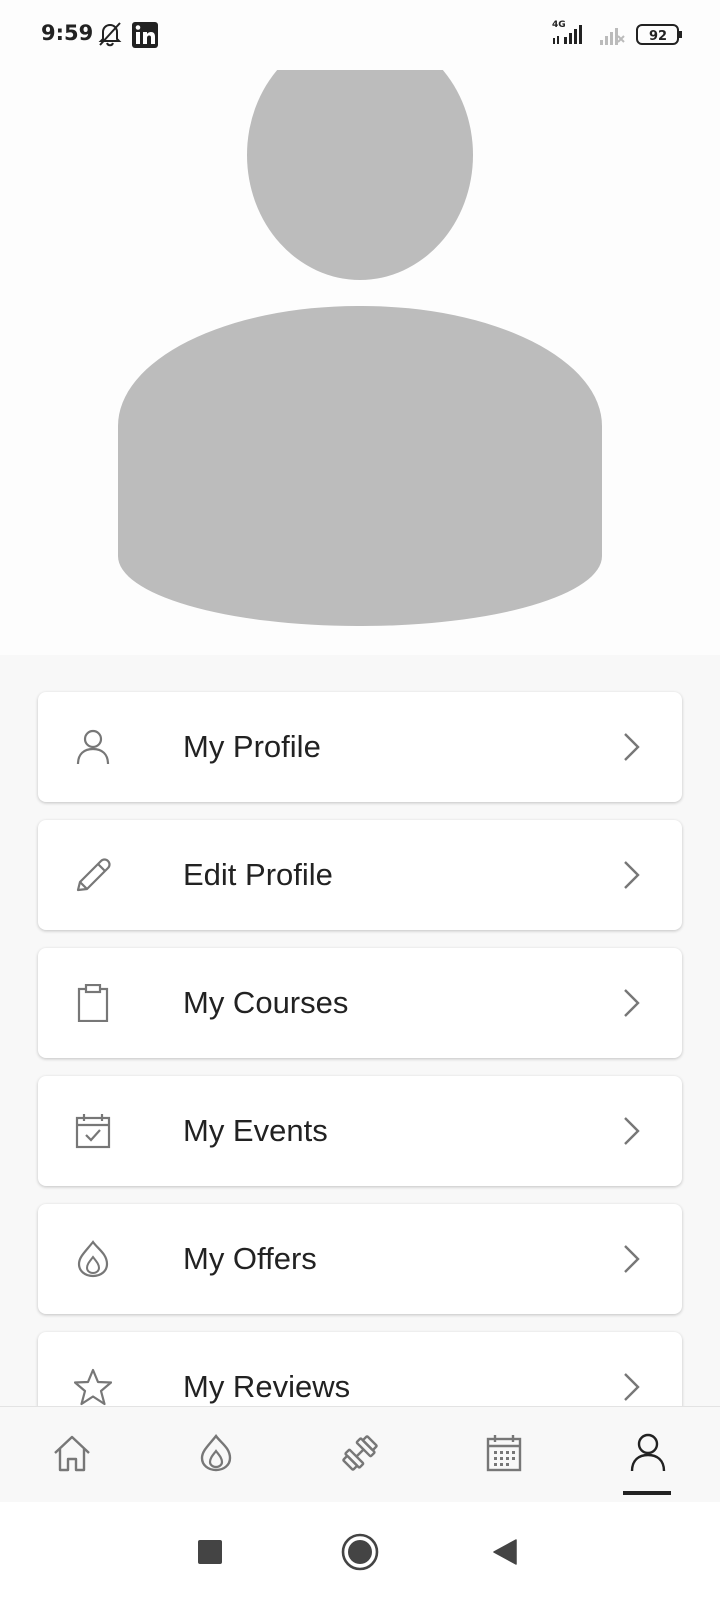 This screenshot has width=720, height=1600. I want to click on nav-home, so click(71, 1455).